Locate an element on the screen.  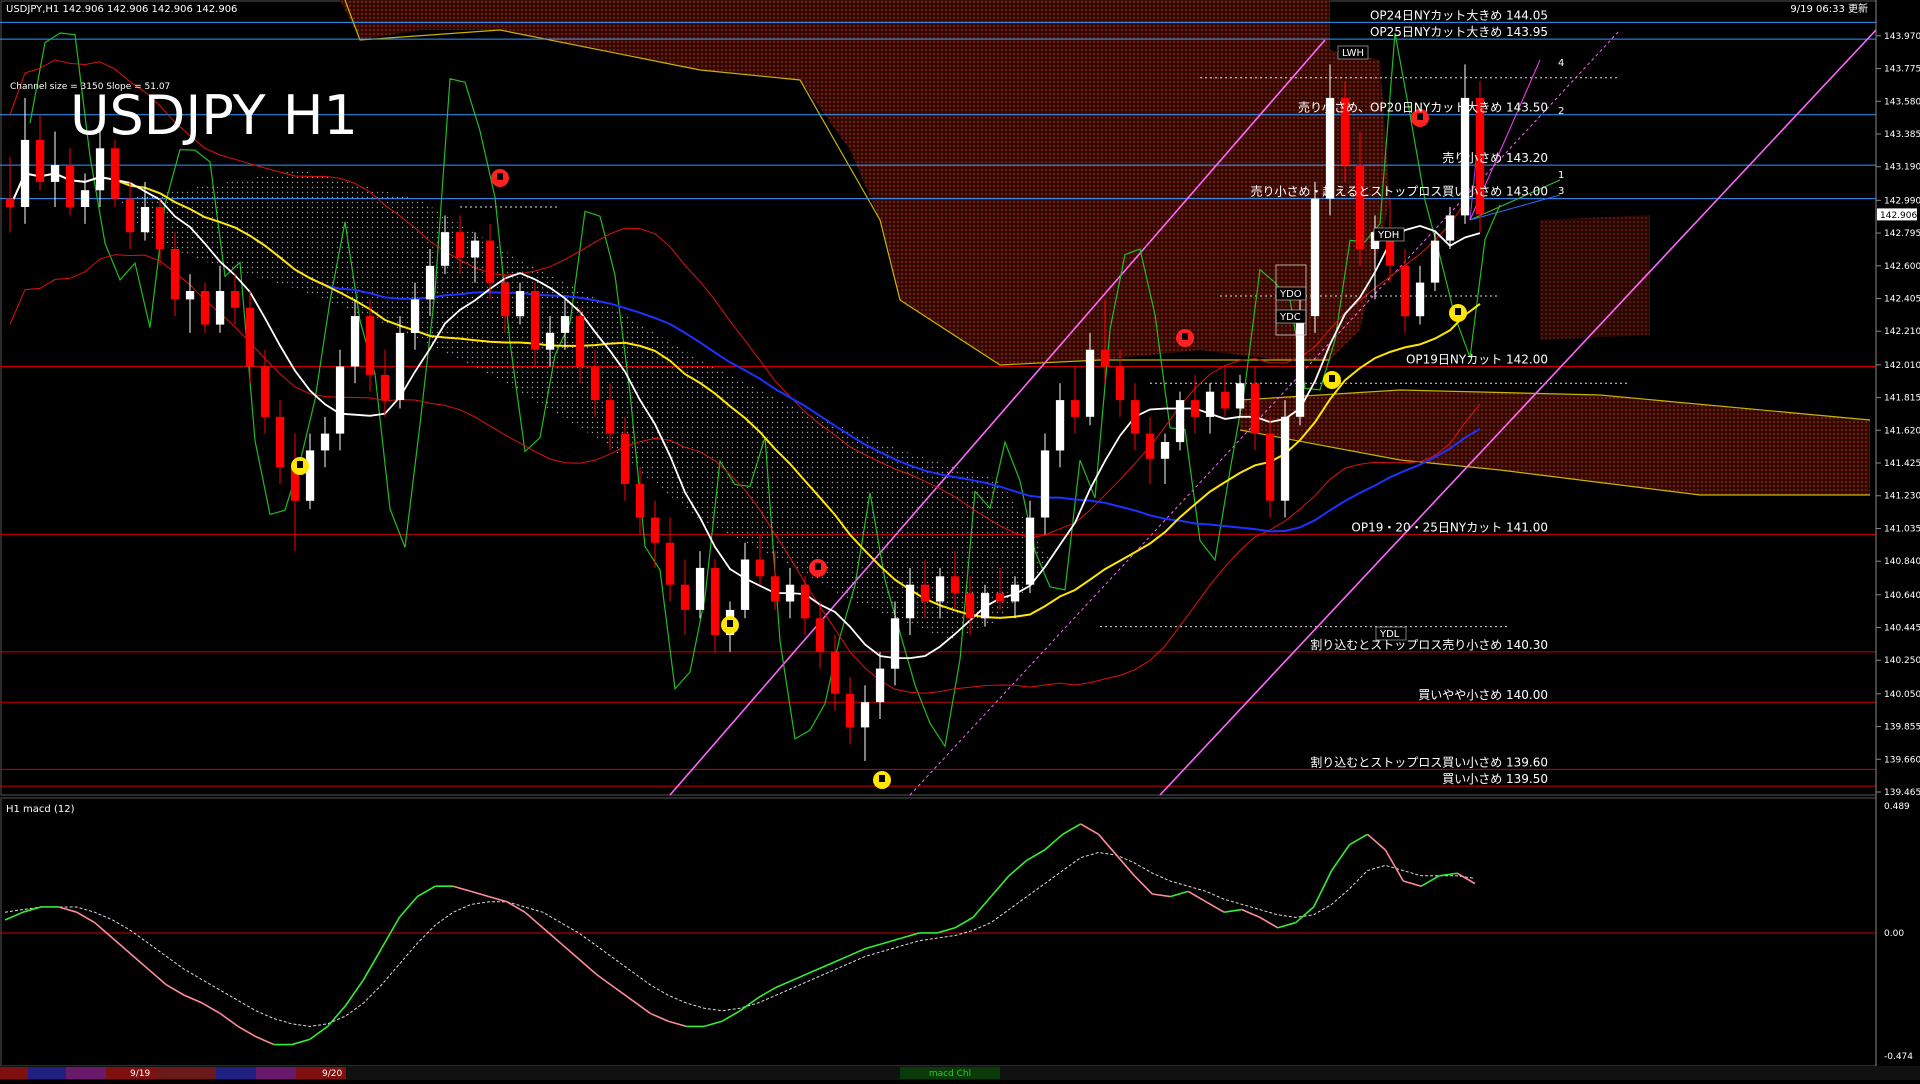
level-tag-3: YDL is located at coordinates (1389, 634).